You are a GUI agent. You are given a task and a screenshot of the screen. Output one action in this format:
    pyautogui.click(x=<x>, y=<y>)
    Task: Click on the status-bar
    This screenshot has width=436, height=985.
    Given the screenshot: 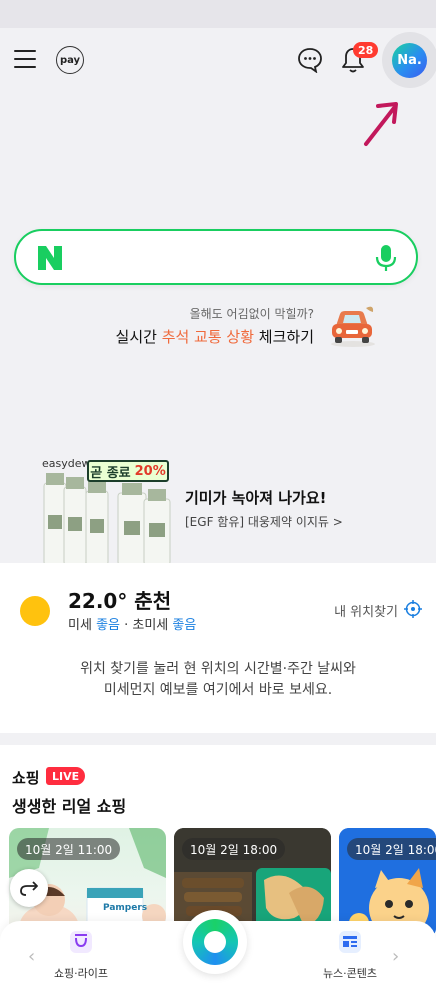 What is the action you would take?
    pyautogui.click(x=218, y=14)
    